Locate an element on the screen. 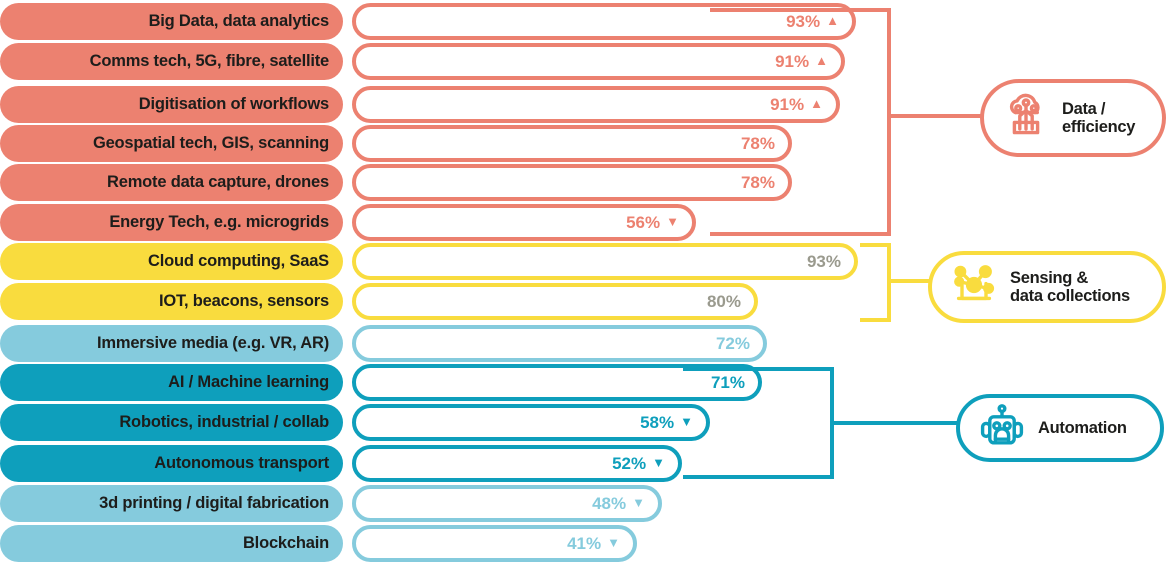 The width and height of the screenshot is (1170, 567). percentage-value: 48% is located at coordinates (609, 503).